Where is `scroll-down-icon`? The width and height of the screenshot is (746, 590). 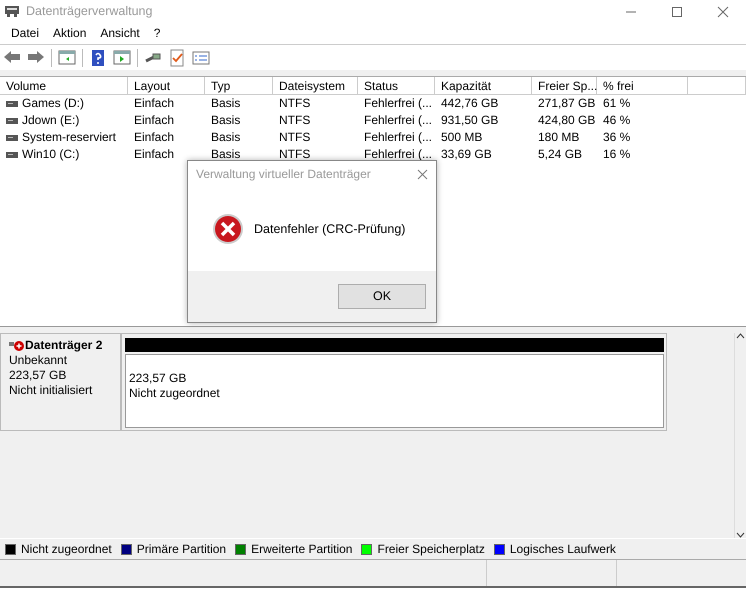
scroll-down-icon is located at coordinates (740, 535).